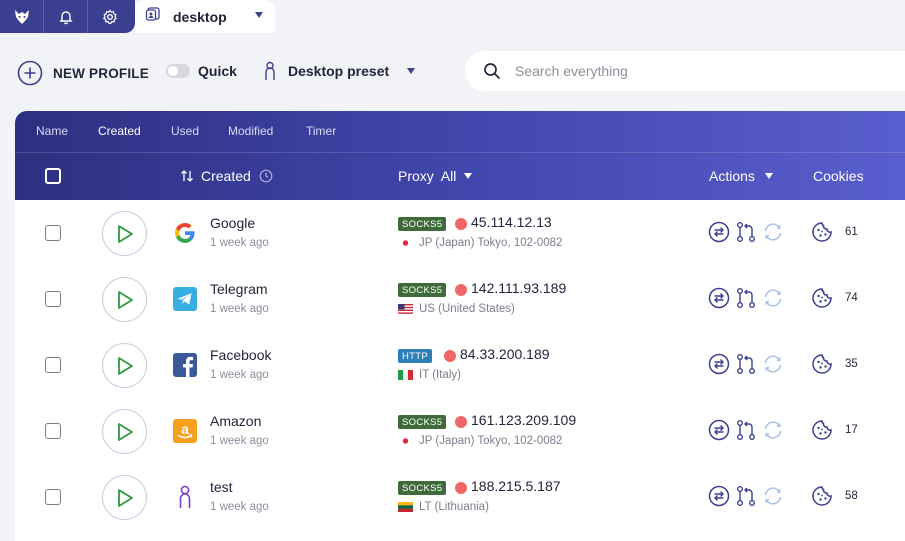 Image resolution: width=905 pixels, height=541 pixels. I want to click on sort-tabs: Name Created Used Modified Timer, so click(460, 132).